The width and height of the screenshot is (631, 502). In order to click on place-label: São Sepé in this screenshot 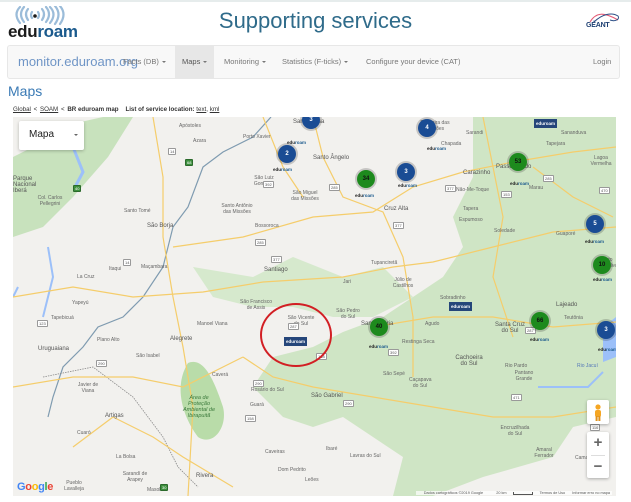, I will do `click(394, 374)`.